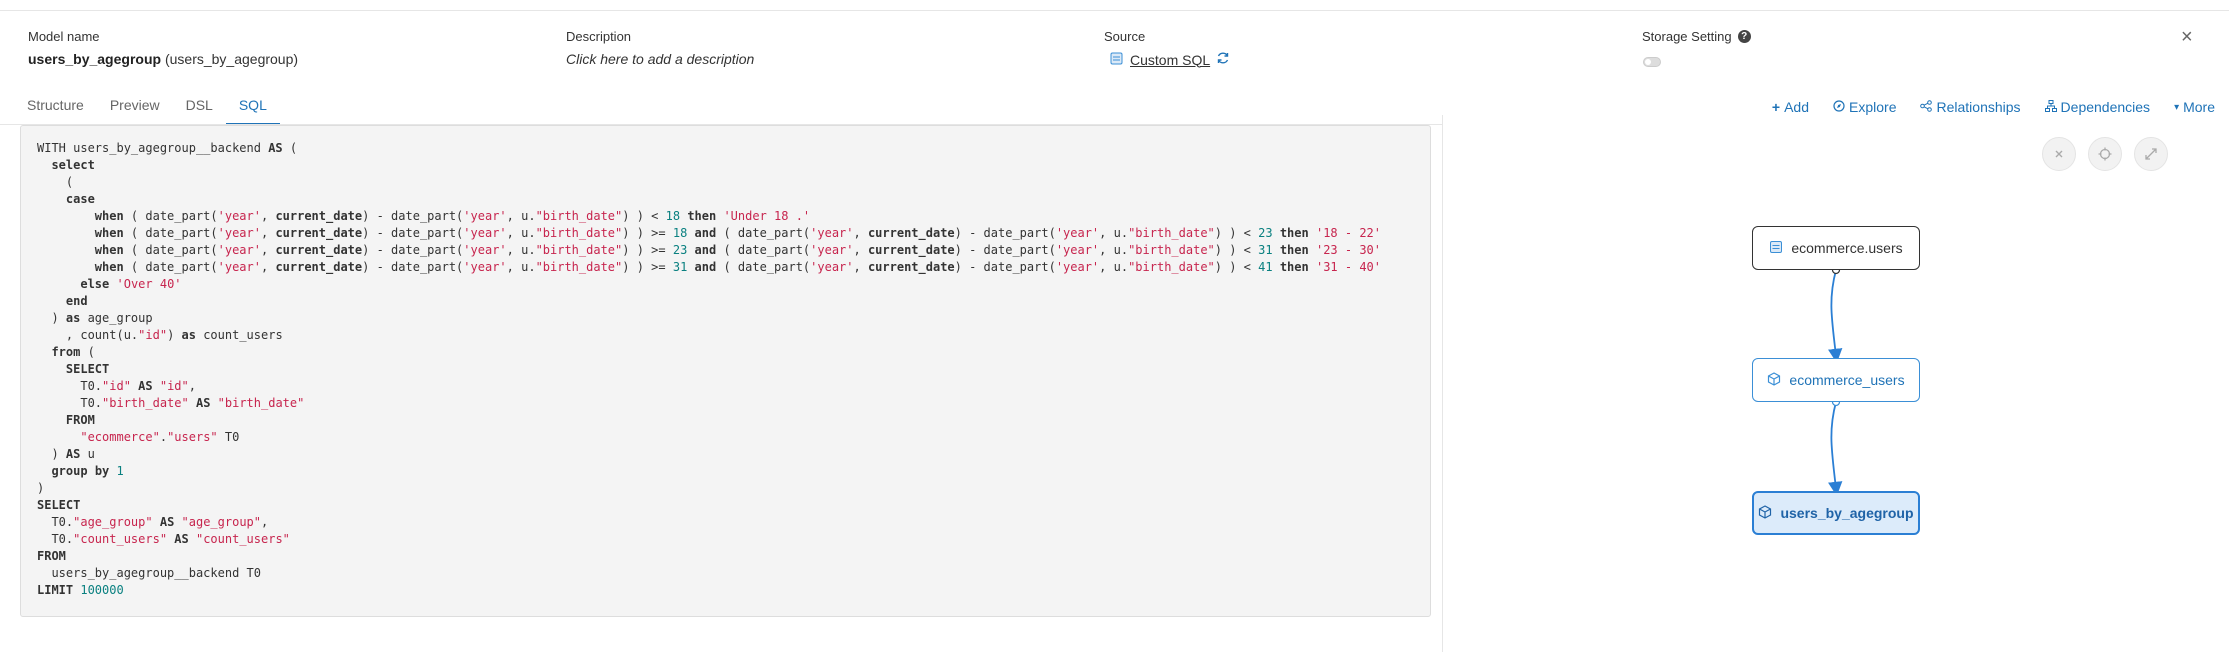  Describe the element at coordinates (2050, 107) in the screenshot. I see `sitemap-icon` at that location.